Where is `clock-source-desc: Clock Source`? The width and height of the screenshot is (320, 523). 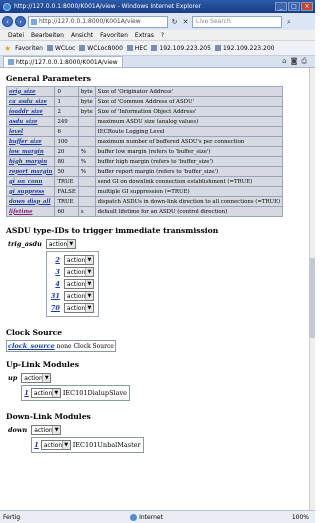 clock-source-desc: Clock Source is located at coordinates (93, 346).